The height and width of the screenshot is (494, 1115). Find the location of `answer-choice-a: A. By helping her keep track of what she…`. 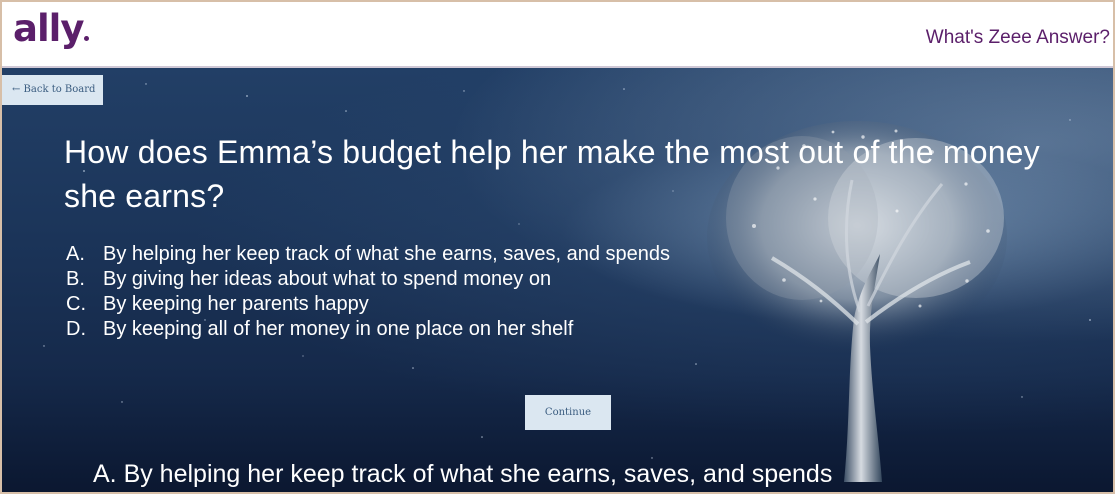

answer-choice-a: A. By helping her keep track of what she… is located at coordinates (368, 254).